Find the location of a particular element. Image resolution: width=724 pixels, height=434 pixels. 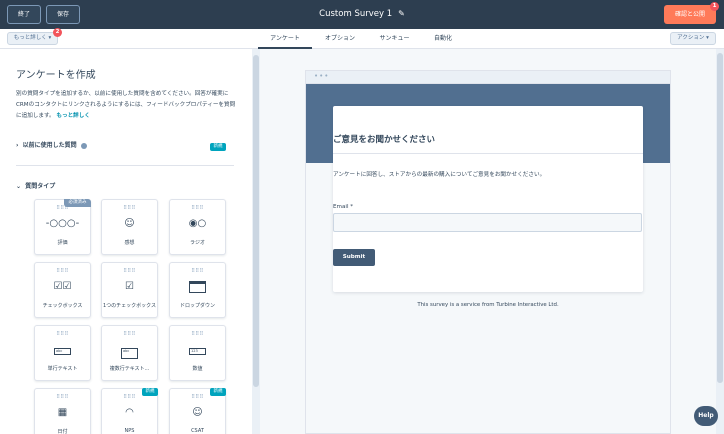

question-type-single-checkbox: ⠿⠿⠿ ☑ 1つのチェックボックス is located at coordinates (129, 290).